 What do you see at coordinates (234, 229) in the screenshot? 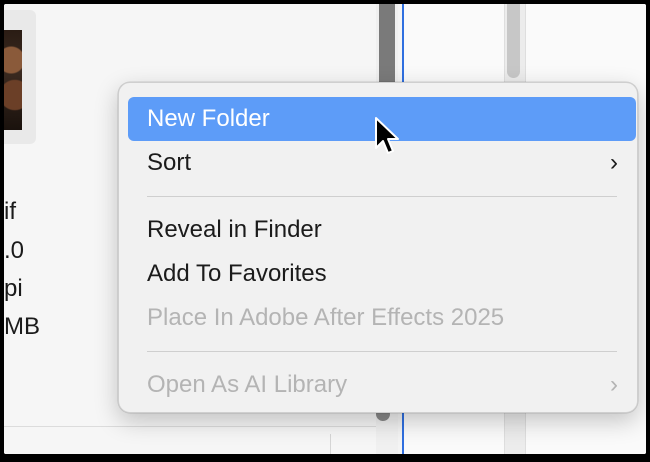
I see `menu-item-label: Reveal in Finder` at bounding box center [234, 229].